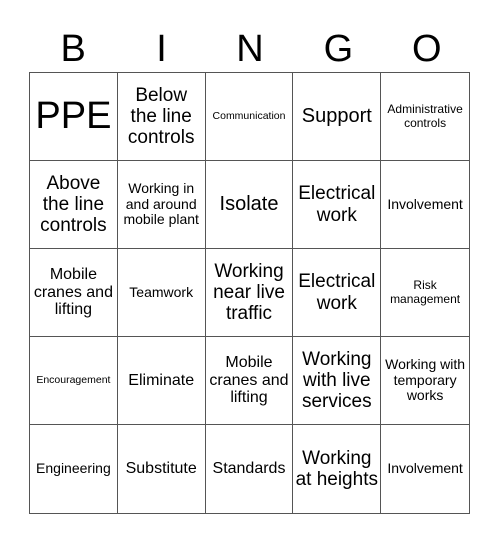 The image size is (500, 544). What do you see at coordinates (74, 381) in the screenshot?
I see `bingo-cell: Encouragement` at bounding box center [74, 381].